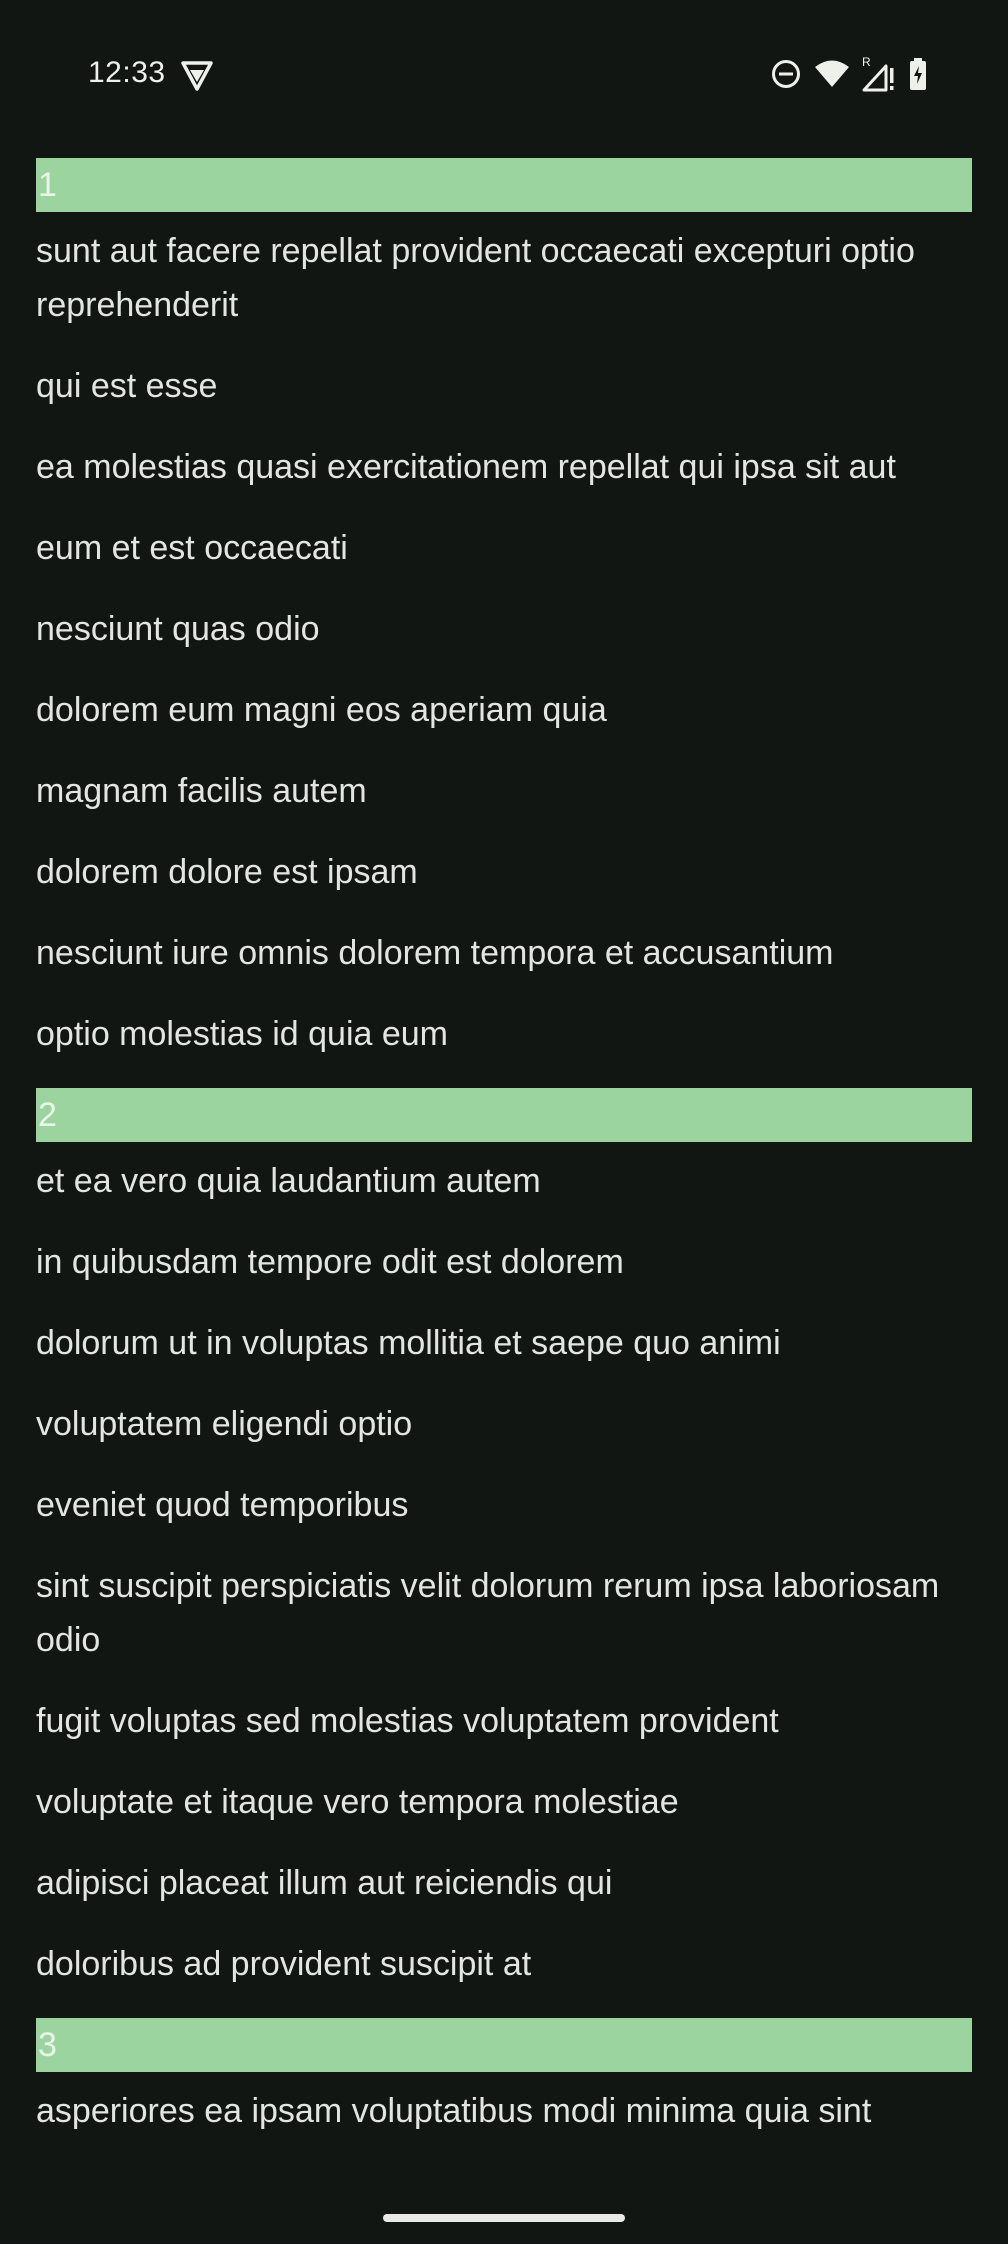 The height and width of the screenshot is (2244, 1008). Describe the element at coordinates (504, 1047) in the screenshot. I see `list-item: optio molestias id quia eum` at that location.